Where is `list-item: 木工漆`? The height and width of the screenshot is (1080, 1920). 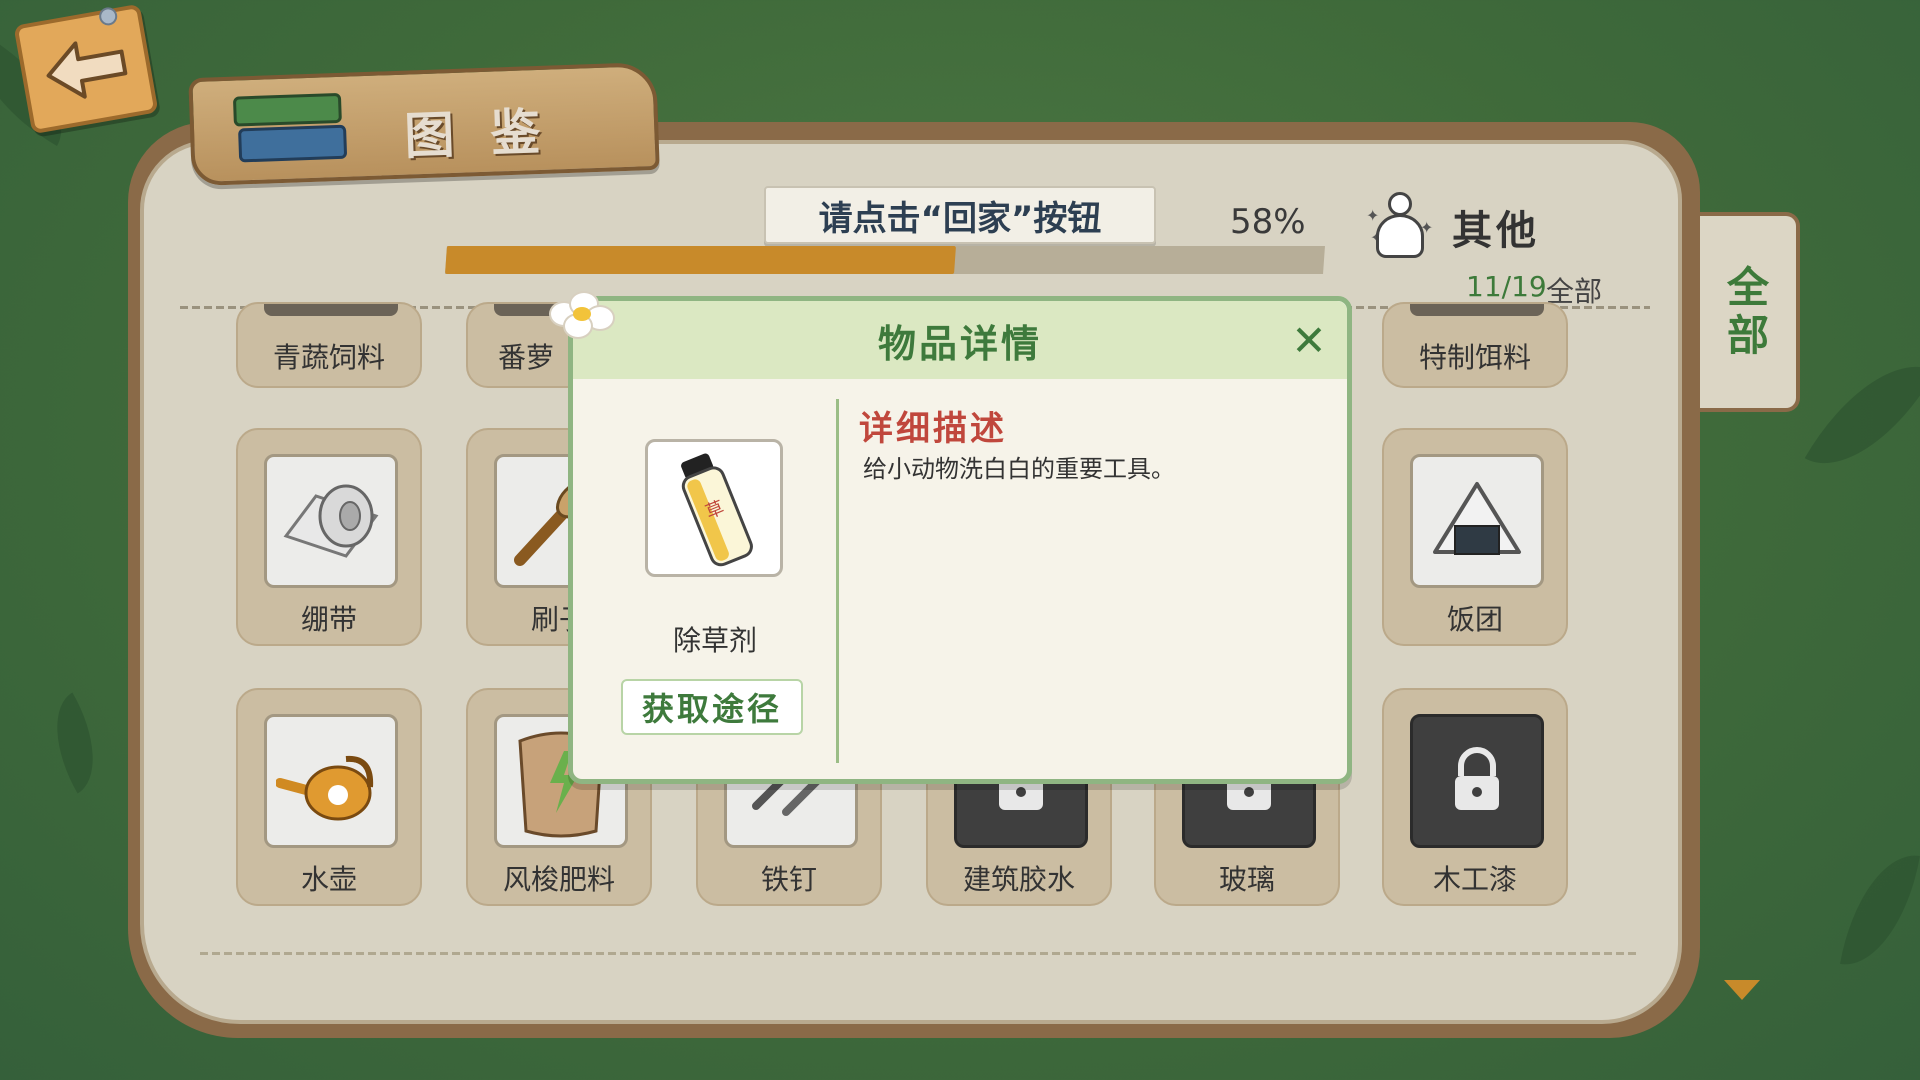
list-item: 木工漆 is located at coordinates (1475, 797).